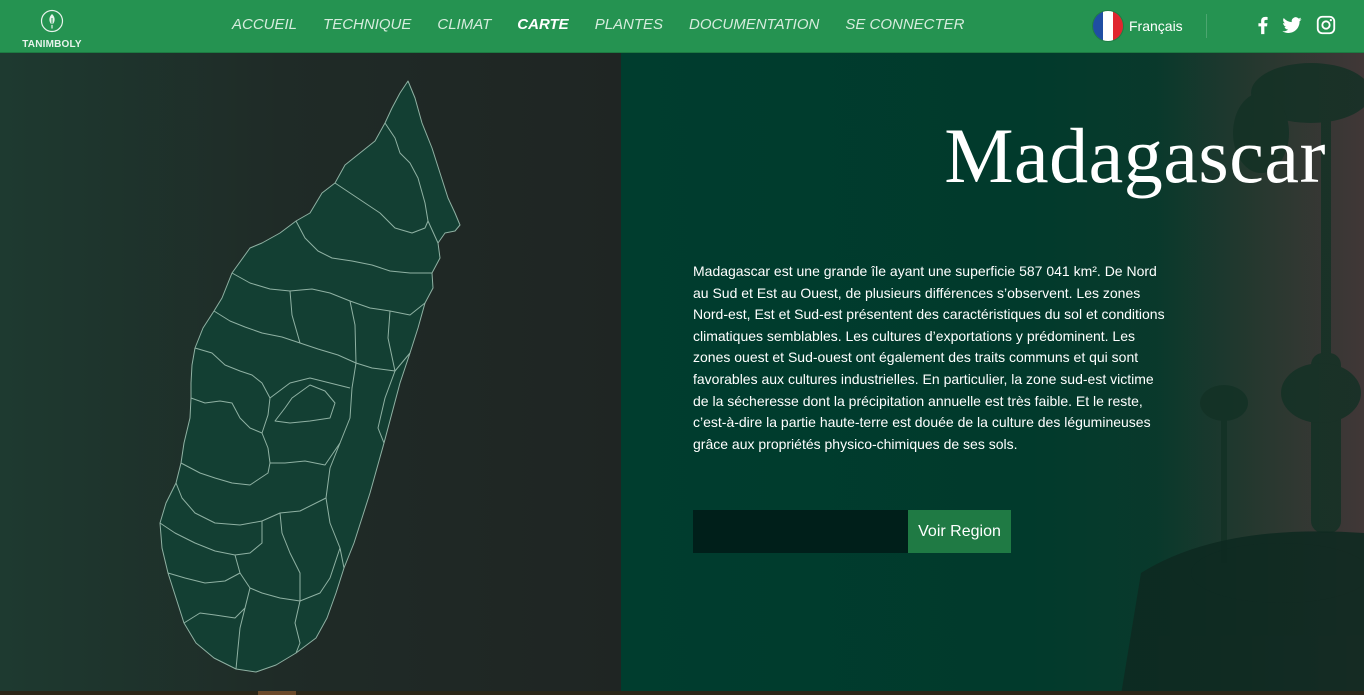 Image resolution: width=1364 pixels, height=695 pixels. What do you see at coordinates (1206, 26) in the screenshot?
I see `nav-divider` at bounding box center [1206, 26].